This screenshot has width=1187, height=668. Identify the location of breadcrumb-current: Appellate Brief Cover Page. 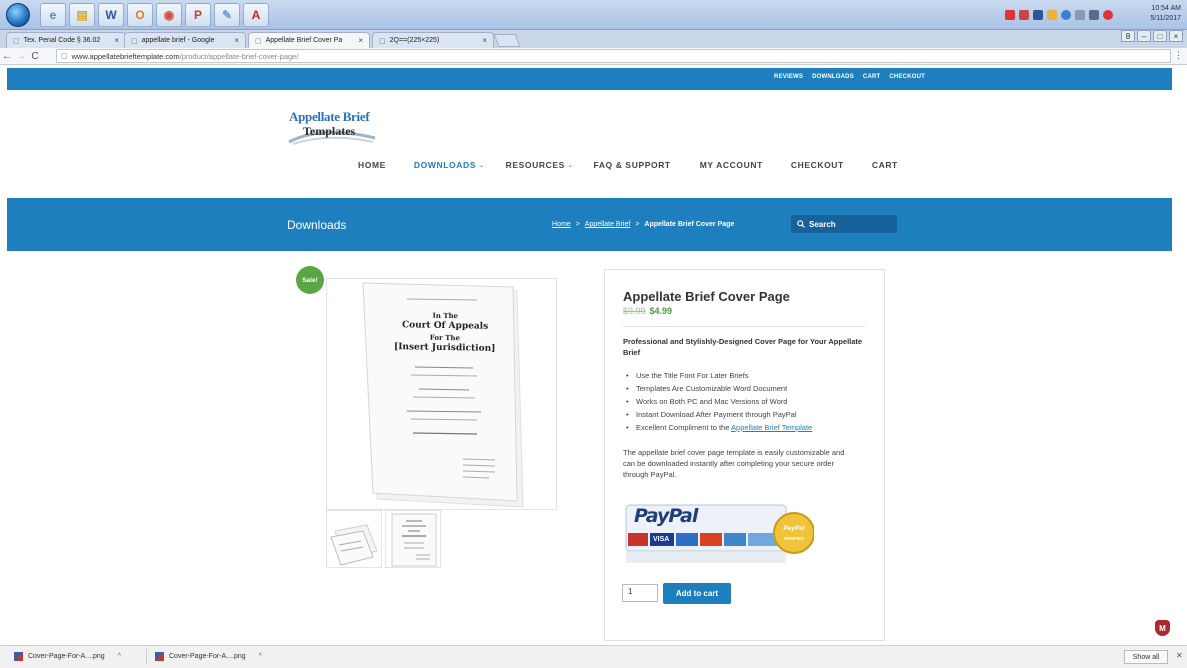
(689, 224).